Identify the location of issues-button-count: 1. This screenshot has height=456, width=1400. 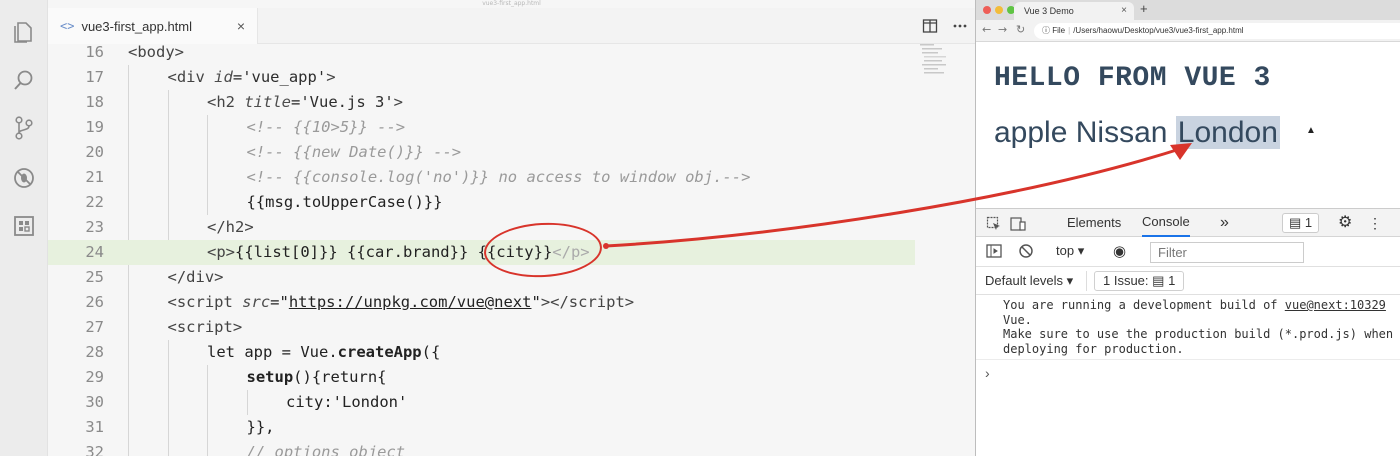
(1172, 280).